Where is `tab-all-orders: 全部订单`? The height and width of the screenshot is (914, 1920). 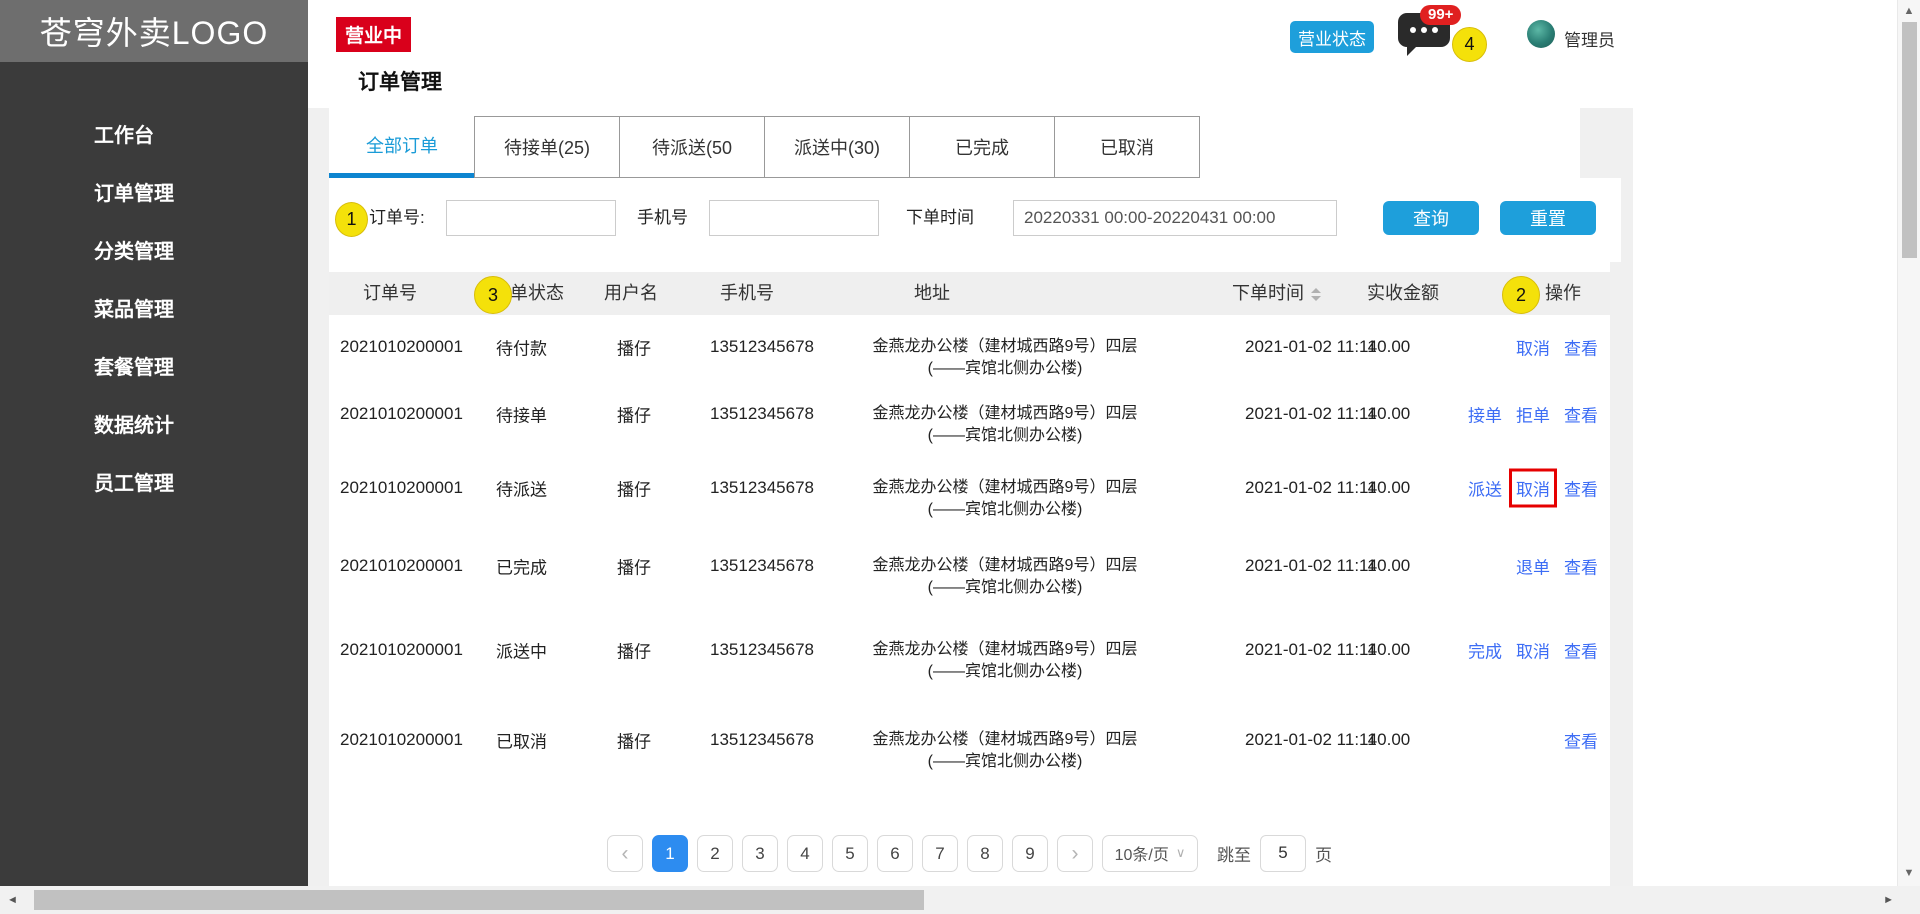 tab-all-orders: 全部订单 is located at coordinates (402, 147).